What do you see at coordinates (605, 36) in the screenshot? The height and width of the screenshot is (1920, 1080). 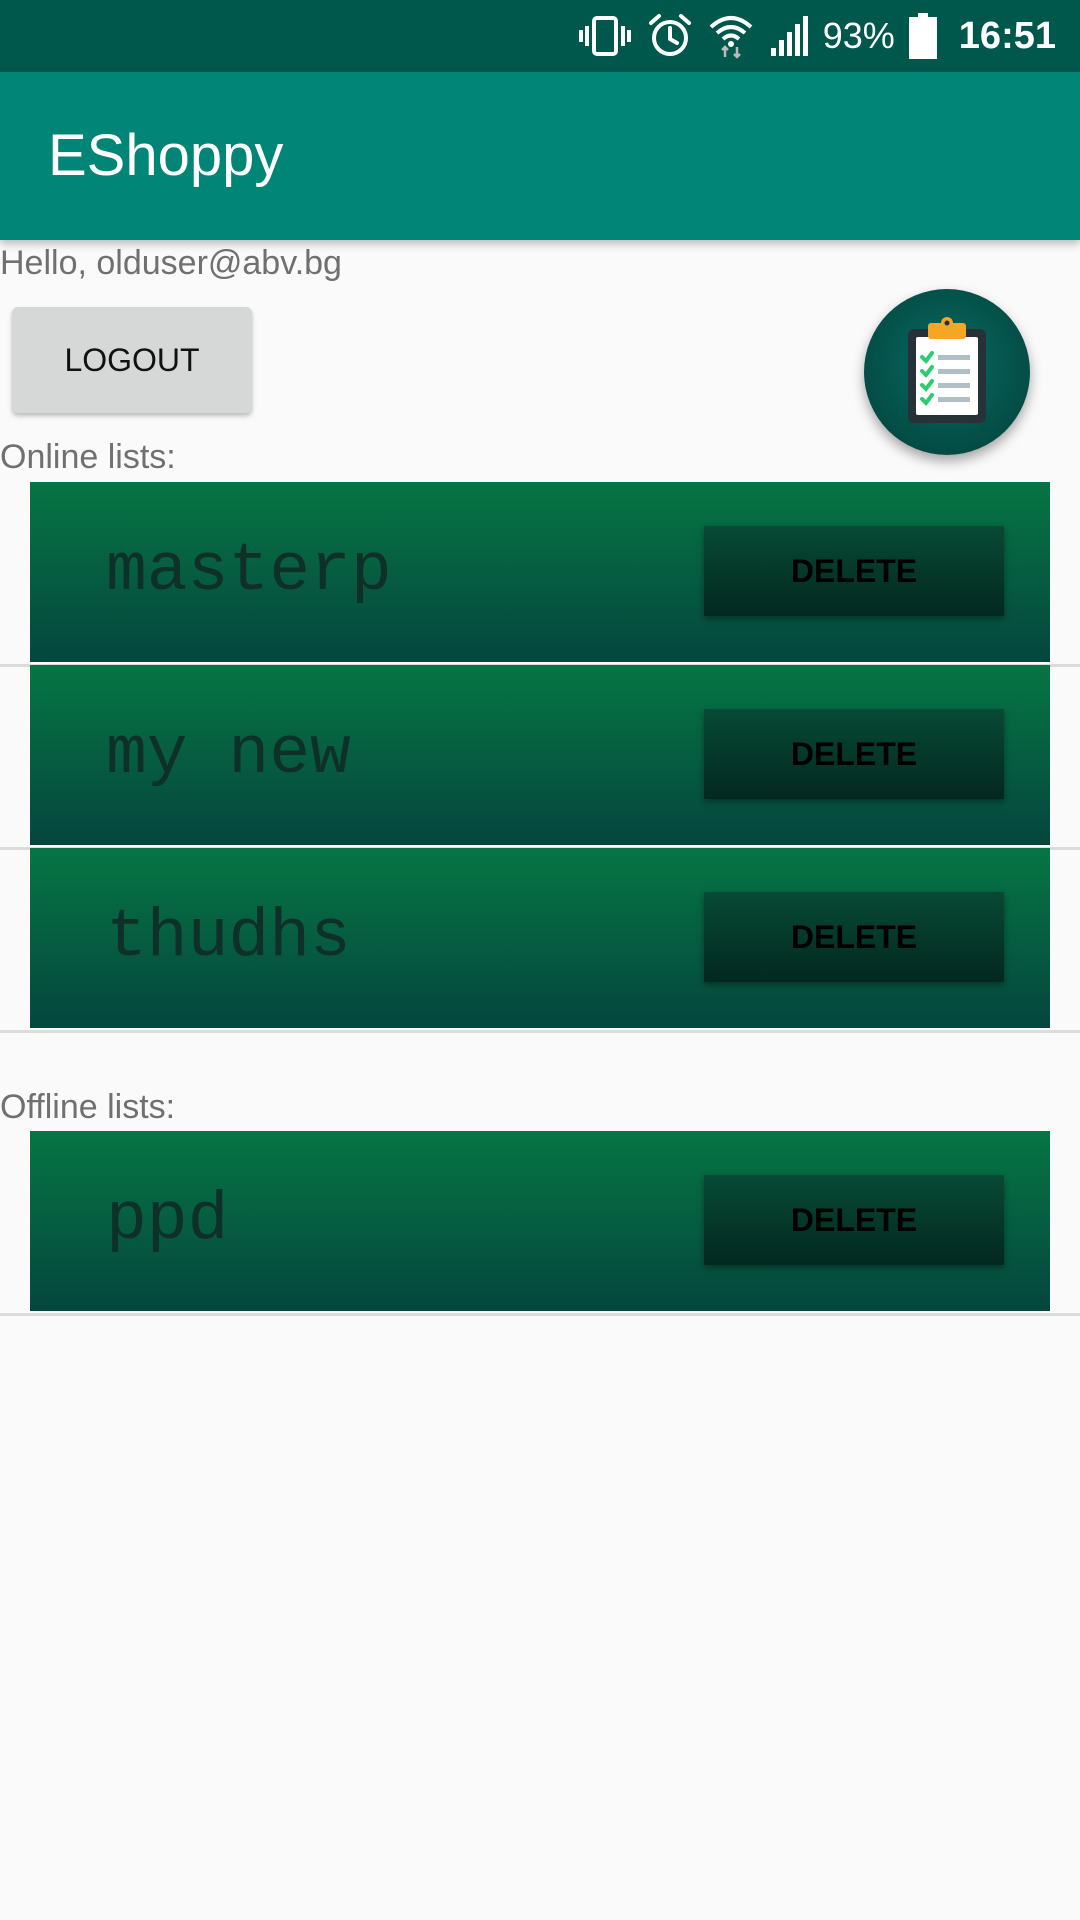 I see `vibrate-icon` at bounding box center [605, 36].